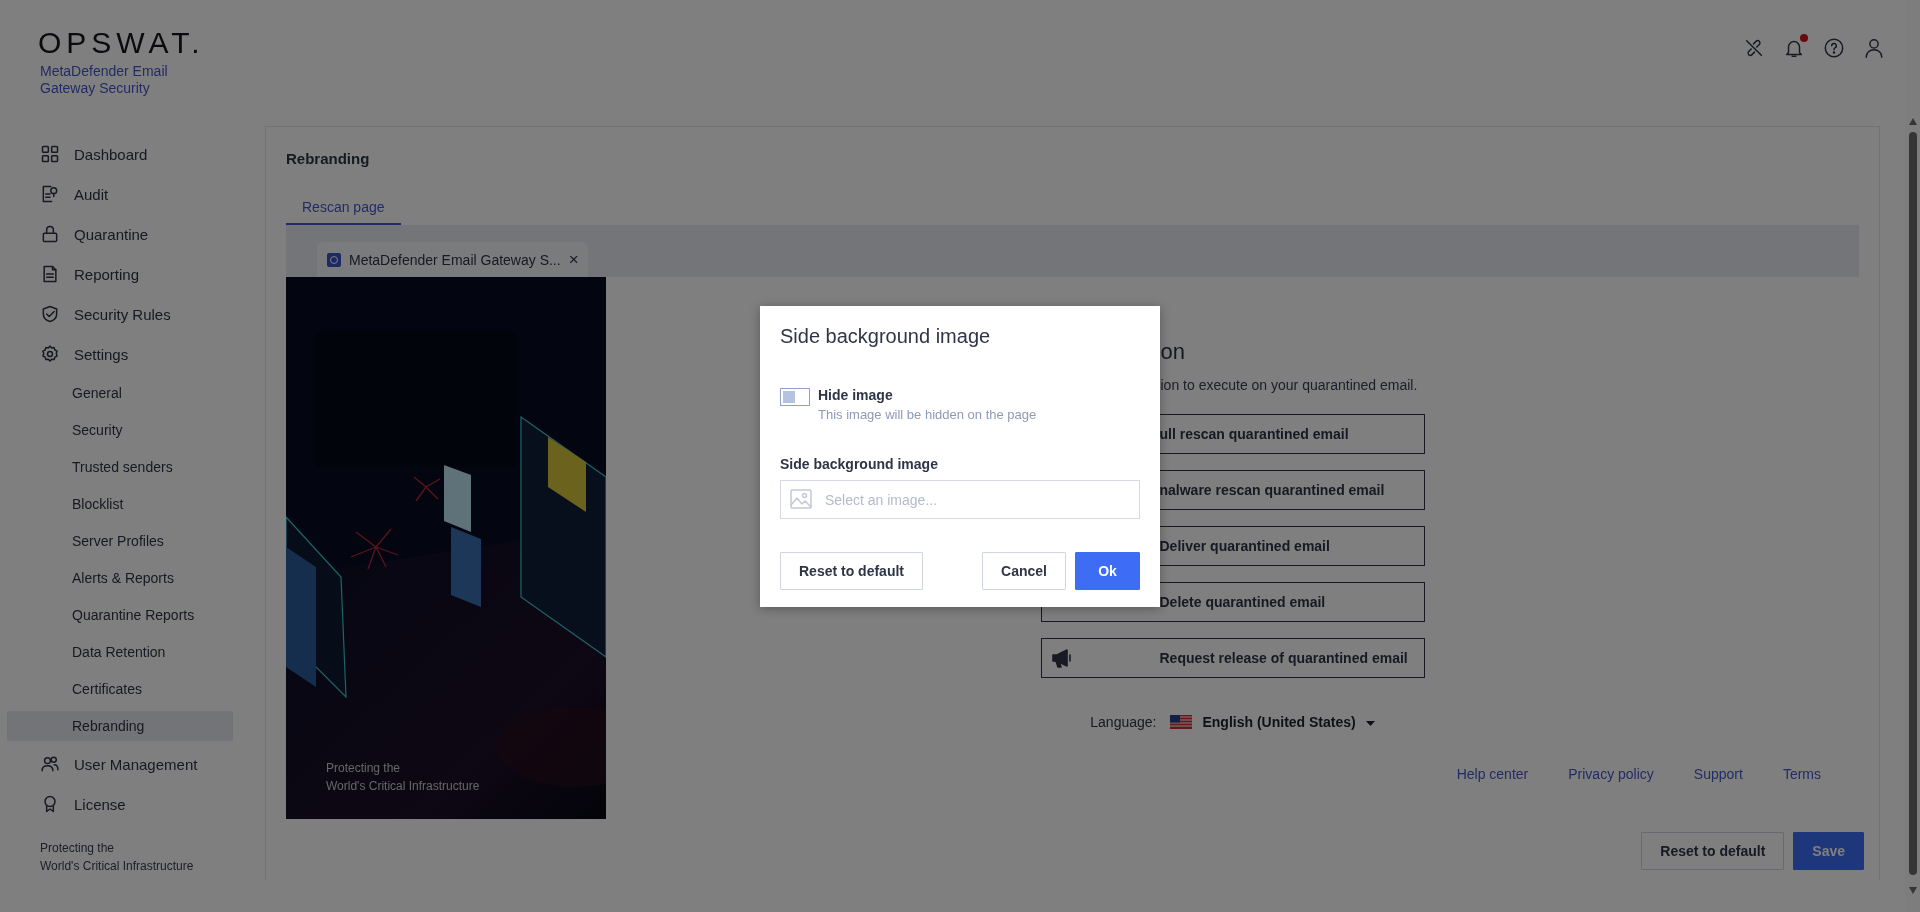 This screenshot has width=1920, height=912. What do you see at coordinates (120, 725) in the screenshot?
I see `sidebar-subitem: Rebranding` at bounding box center [120, 725].